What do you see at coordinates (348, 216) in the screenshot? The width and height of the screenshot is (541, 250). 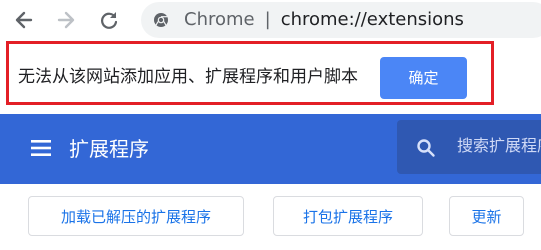 I see `pack-extension-button: 打包扩展程序` at bounding box center [348, 216].